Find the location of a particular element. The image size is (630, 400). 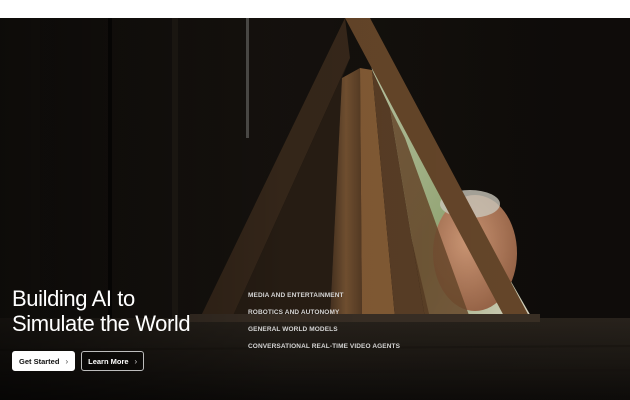

vertical-link-video-agents: CONVERSATIONAL REAL-TIME VIDEO AGENTS is located at coordinates (324, 350).